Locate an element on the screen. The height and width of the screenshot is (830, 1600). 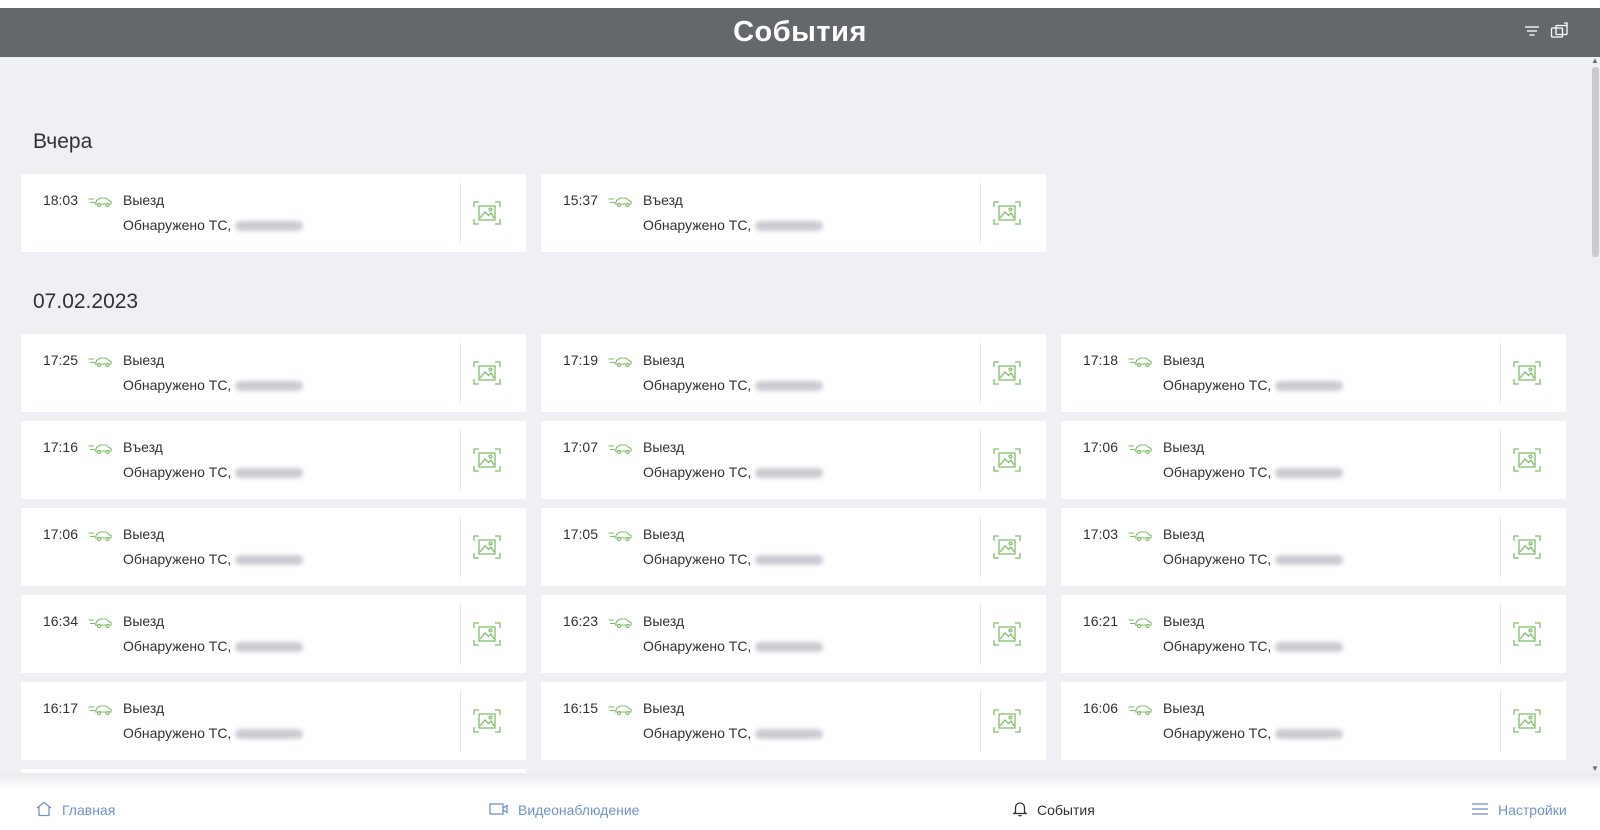
event-card: 15:37 Въезд Обнаружено ТС, is located at coordinates (793, 213).